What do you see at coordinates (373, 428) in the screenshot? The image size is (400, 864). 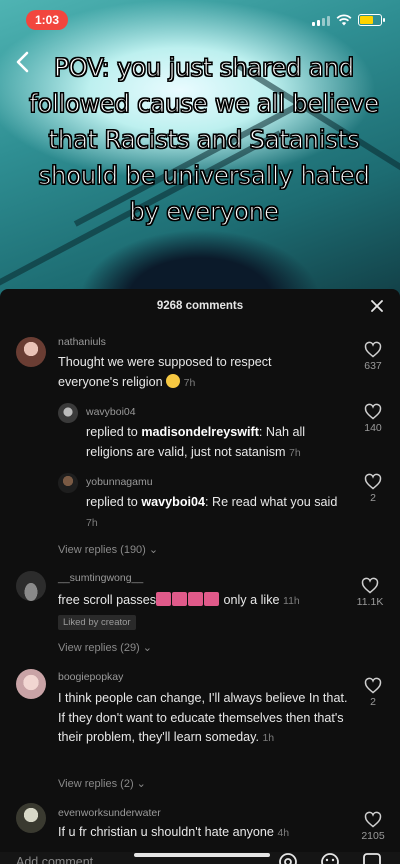 I see `like-count: 140` at bounding box center [373, 428].